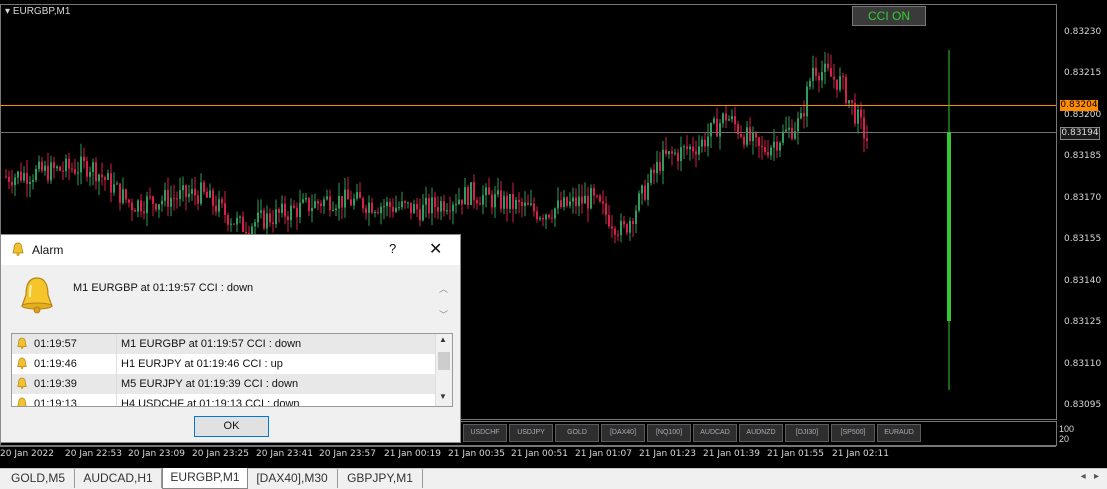  I want to click on time-axis-label: 20 Jan 23:57, so click(347, 454).